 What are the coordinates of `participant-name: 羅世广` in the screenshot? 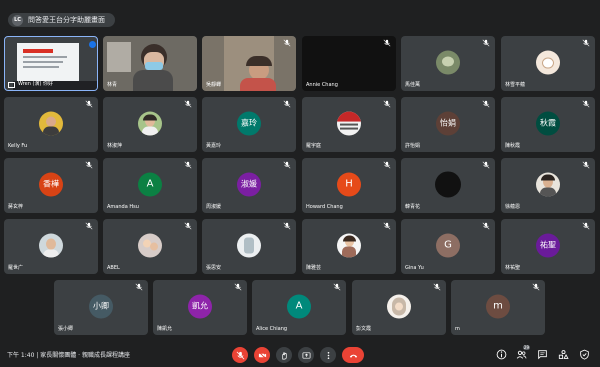 It's located at (16, 268).